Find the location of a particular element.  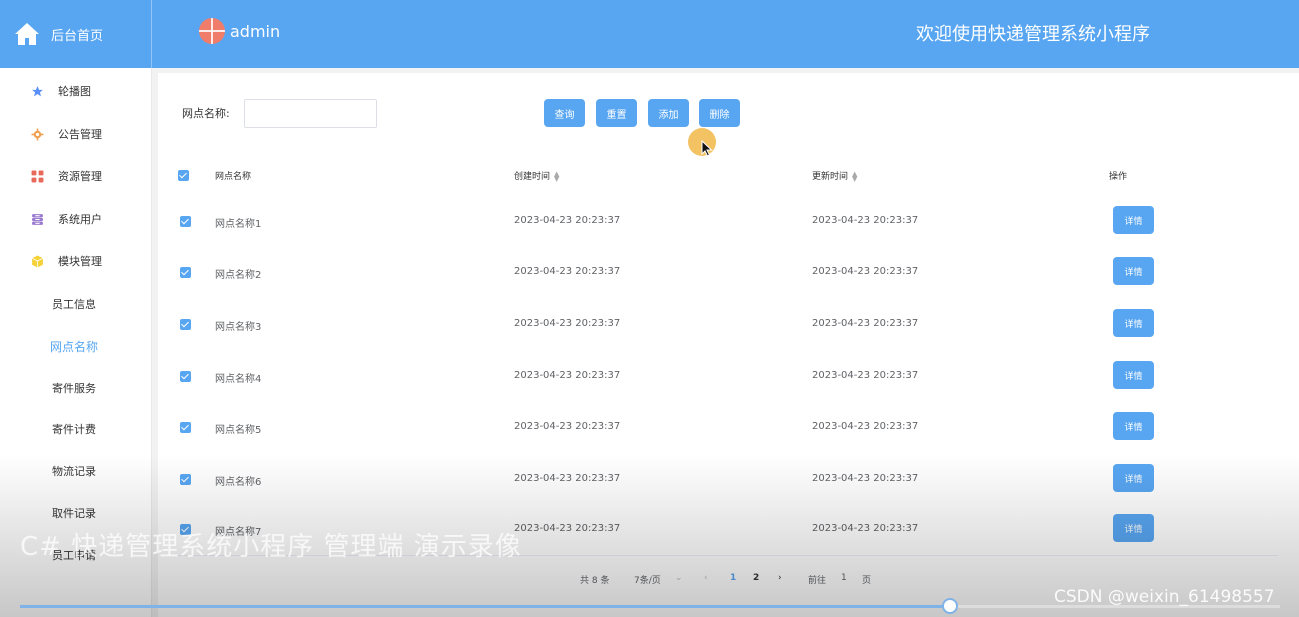

add-button: 添加 is located at coordinates (668, 113).